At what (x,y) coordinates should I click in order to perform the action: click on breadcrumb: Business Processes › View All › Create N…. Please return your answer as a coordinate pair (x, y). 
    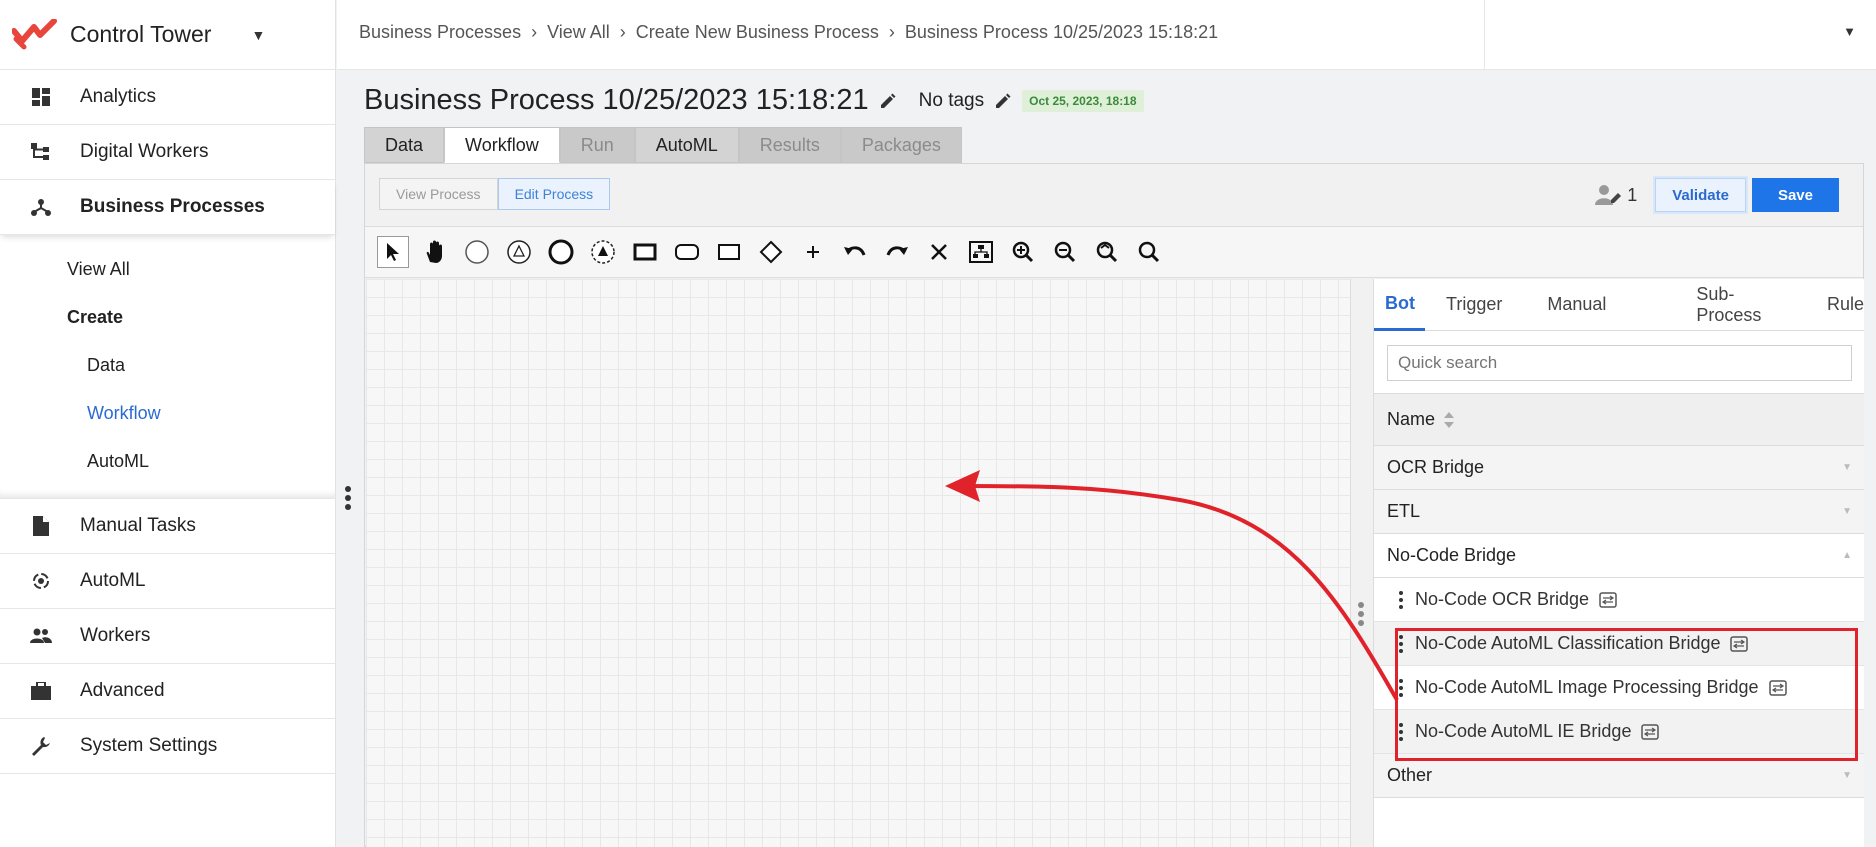
    Looking at the image, I should click on (788, 32).